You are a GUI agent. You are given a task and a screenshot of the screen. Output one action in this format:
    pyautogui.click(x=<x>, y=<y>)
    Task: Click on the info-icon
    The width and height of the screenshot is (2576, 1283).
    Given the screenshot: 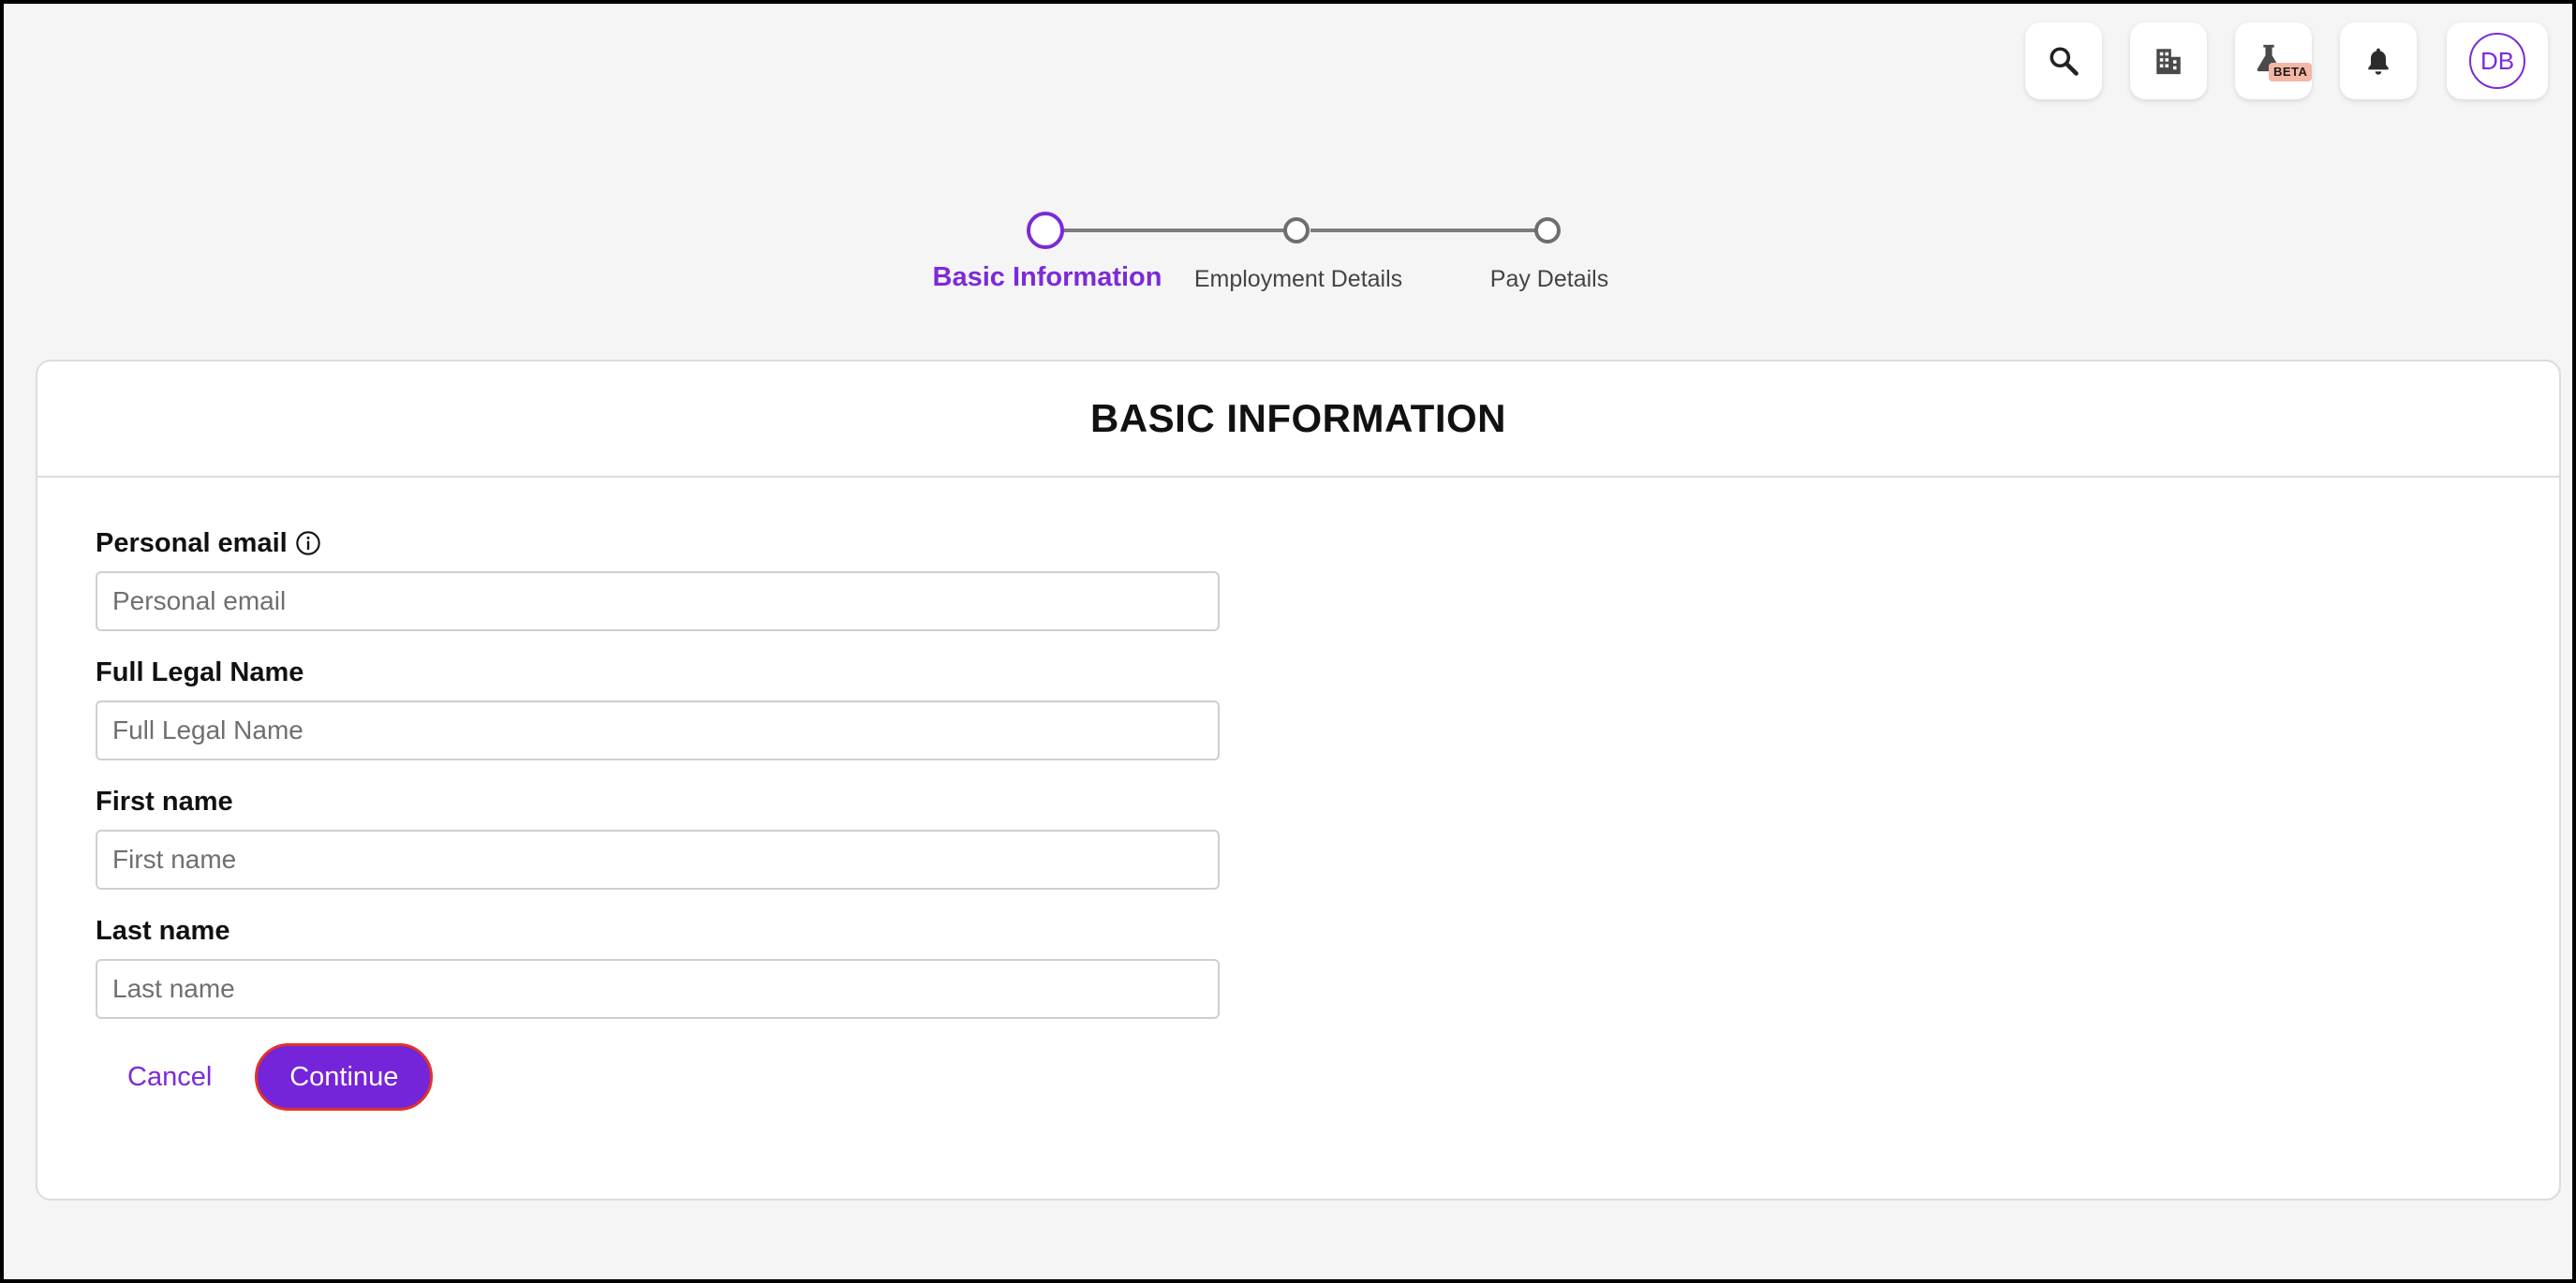 What is the action you would take?
    pyautogui.click(x=308, y=543)
    